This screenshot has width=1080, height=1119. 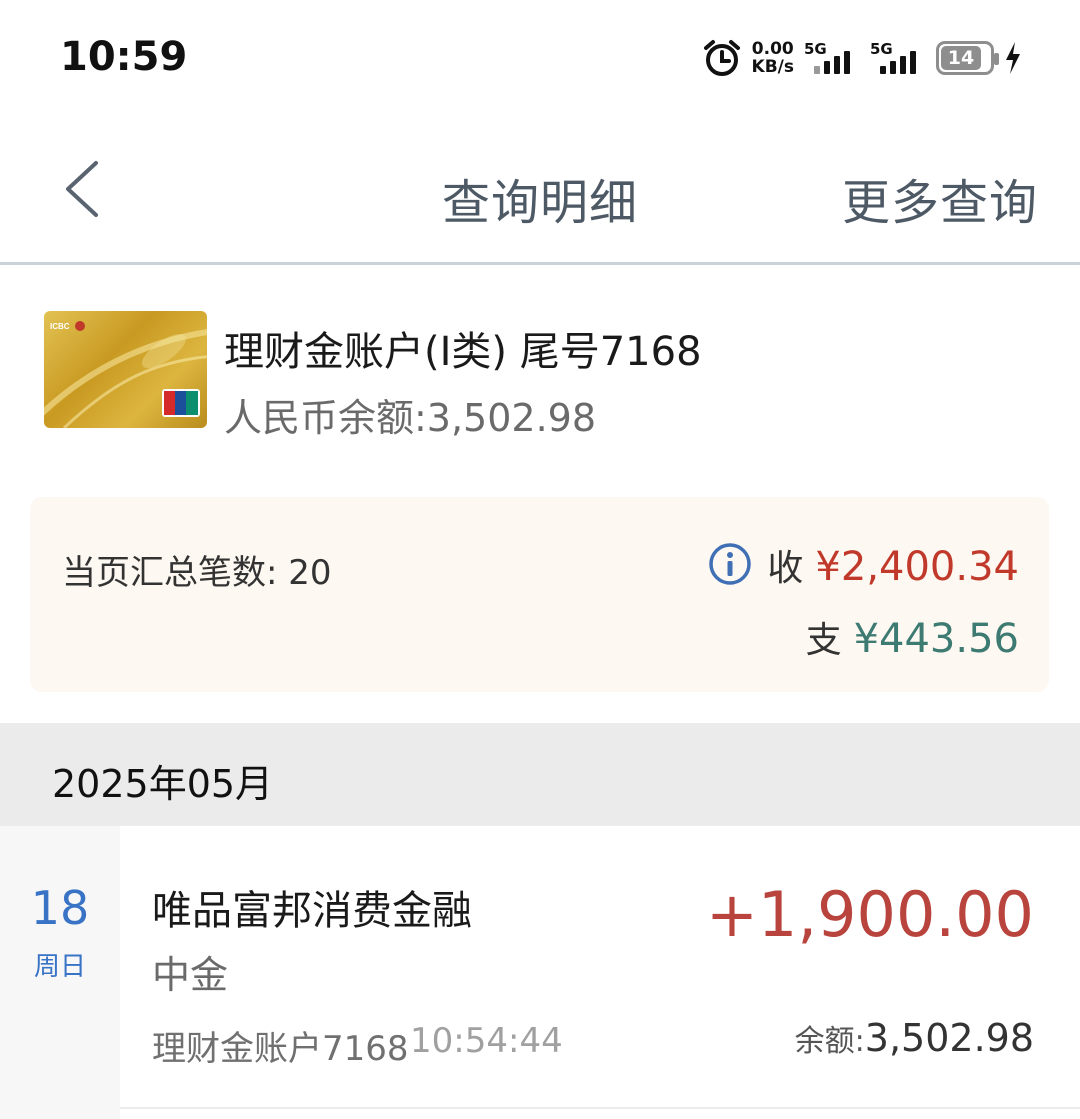 I want to click on transaction-merchant: 唯品富邦消费金融, so click(x=312, y=911).